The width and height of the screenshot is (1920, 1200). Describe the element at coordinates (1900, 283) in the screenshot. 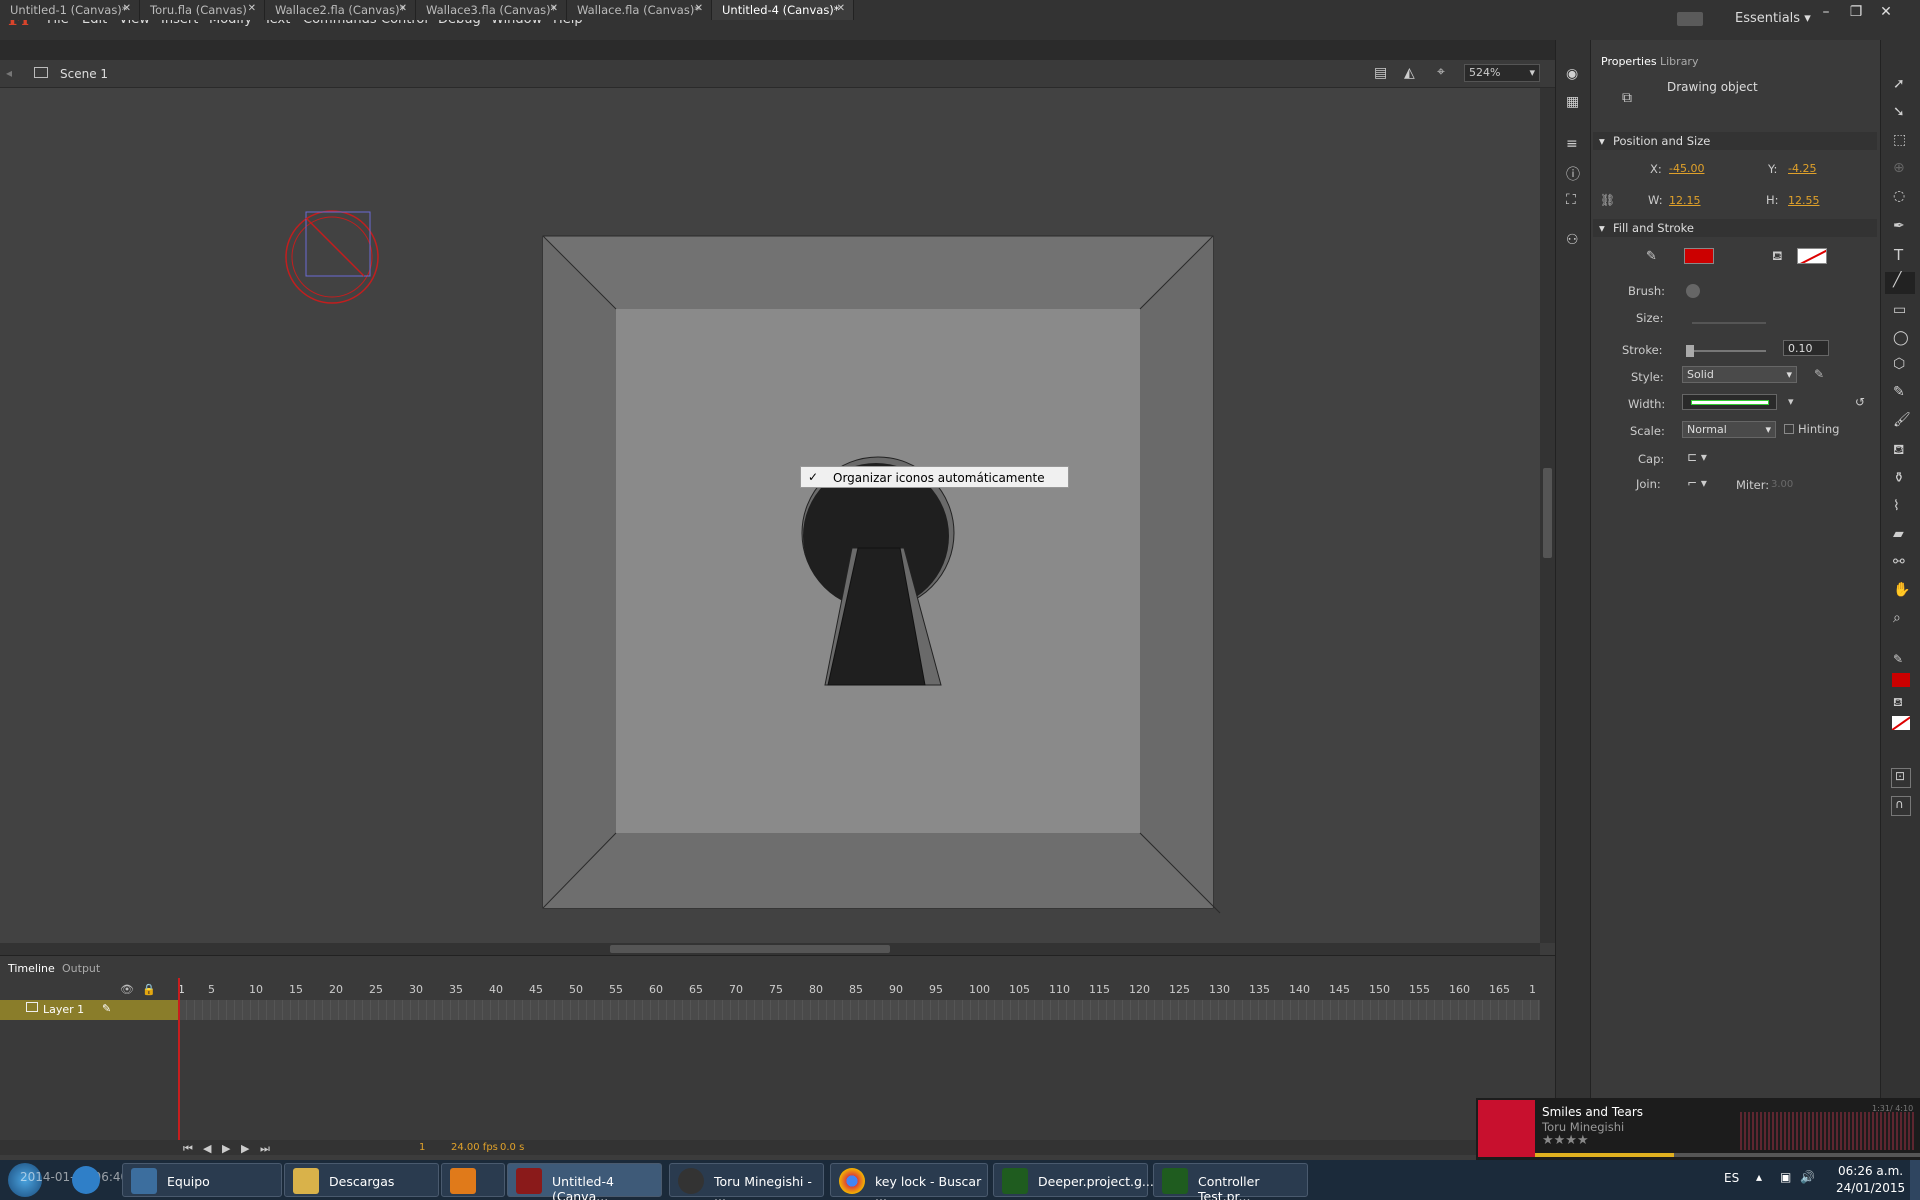

I see `line-tool-icon: ╱` at that location.